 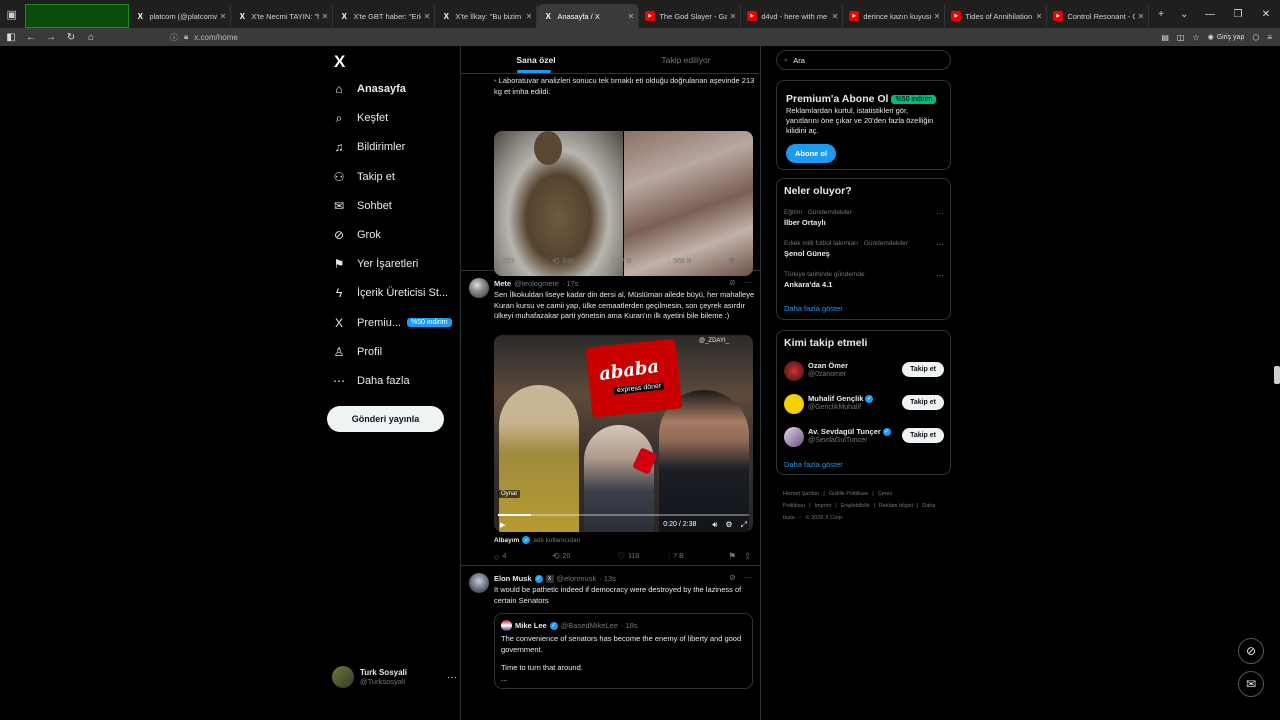 I want to click on messages-float-button: ✉, so click(x=1251, y=684).